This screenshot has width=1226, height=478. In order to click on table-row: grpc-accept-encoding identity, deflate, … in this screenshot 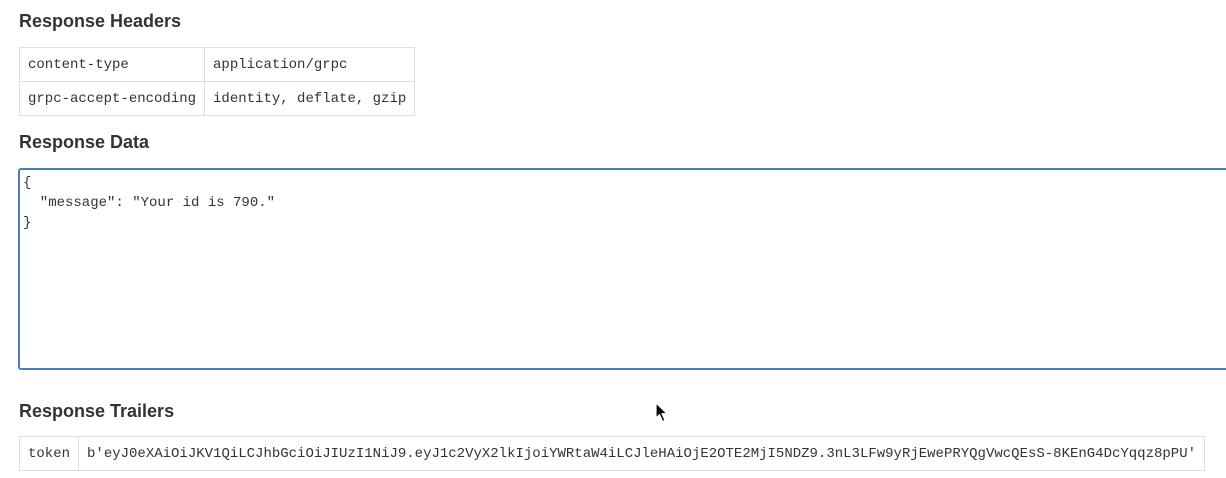, I will do `click(217, 98)`.